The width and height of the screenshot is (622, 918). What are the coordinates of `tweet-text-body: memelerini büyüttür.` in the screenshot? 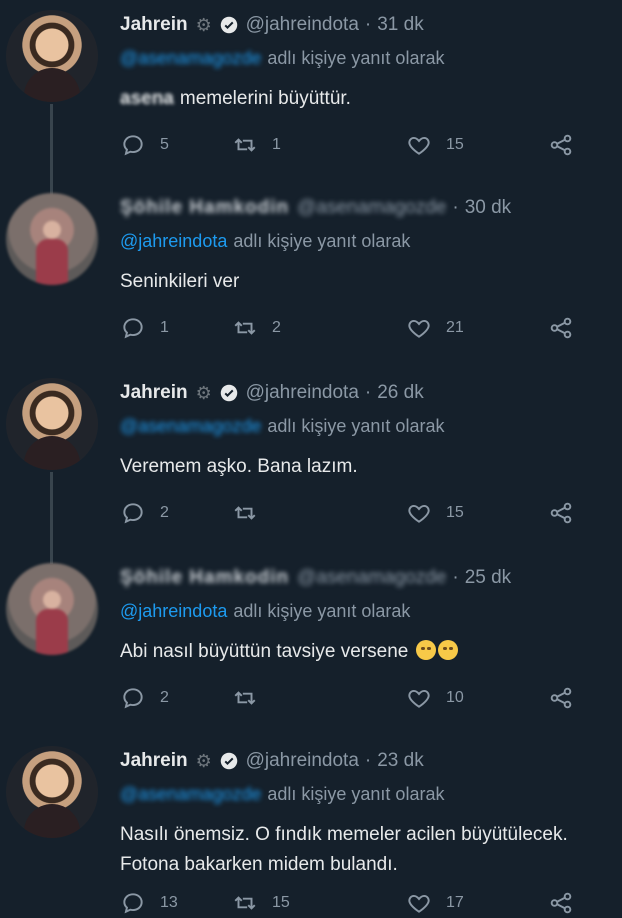 It's located at (265, 98).